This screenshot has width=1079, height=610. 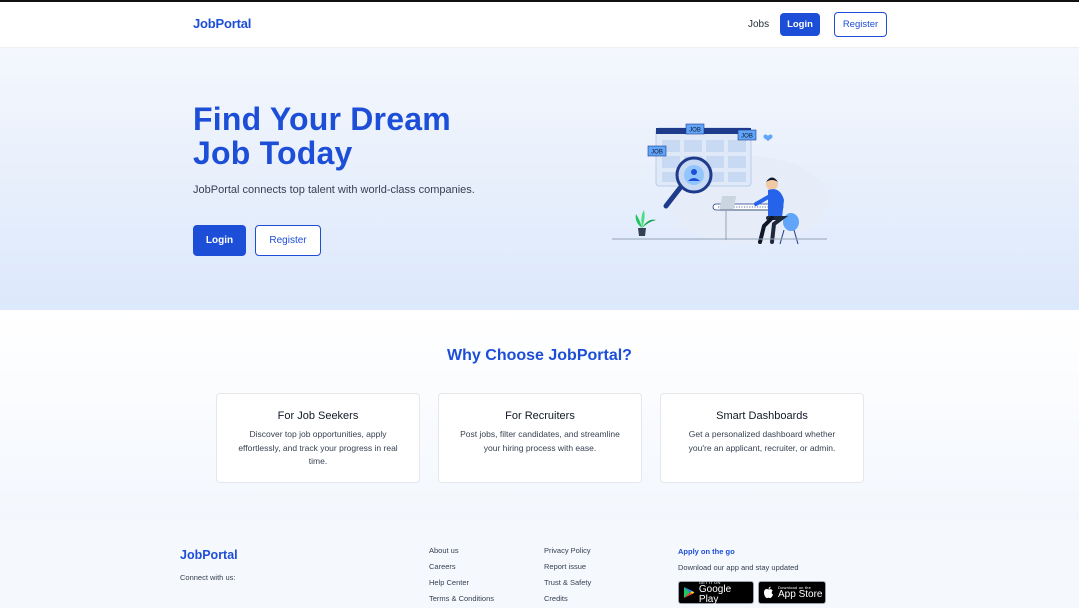 What do you see at coordinates (539, 25) in the screenshot?
I see `navbar: JobPortal Jobs Login Register` at bounding box center [539, 25].